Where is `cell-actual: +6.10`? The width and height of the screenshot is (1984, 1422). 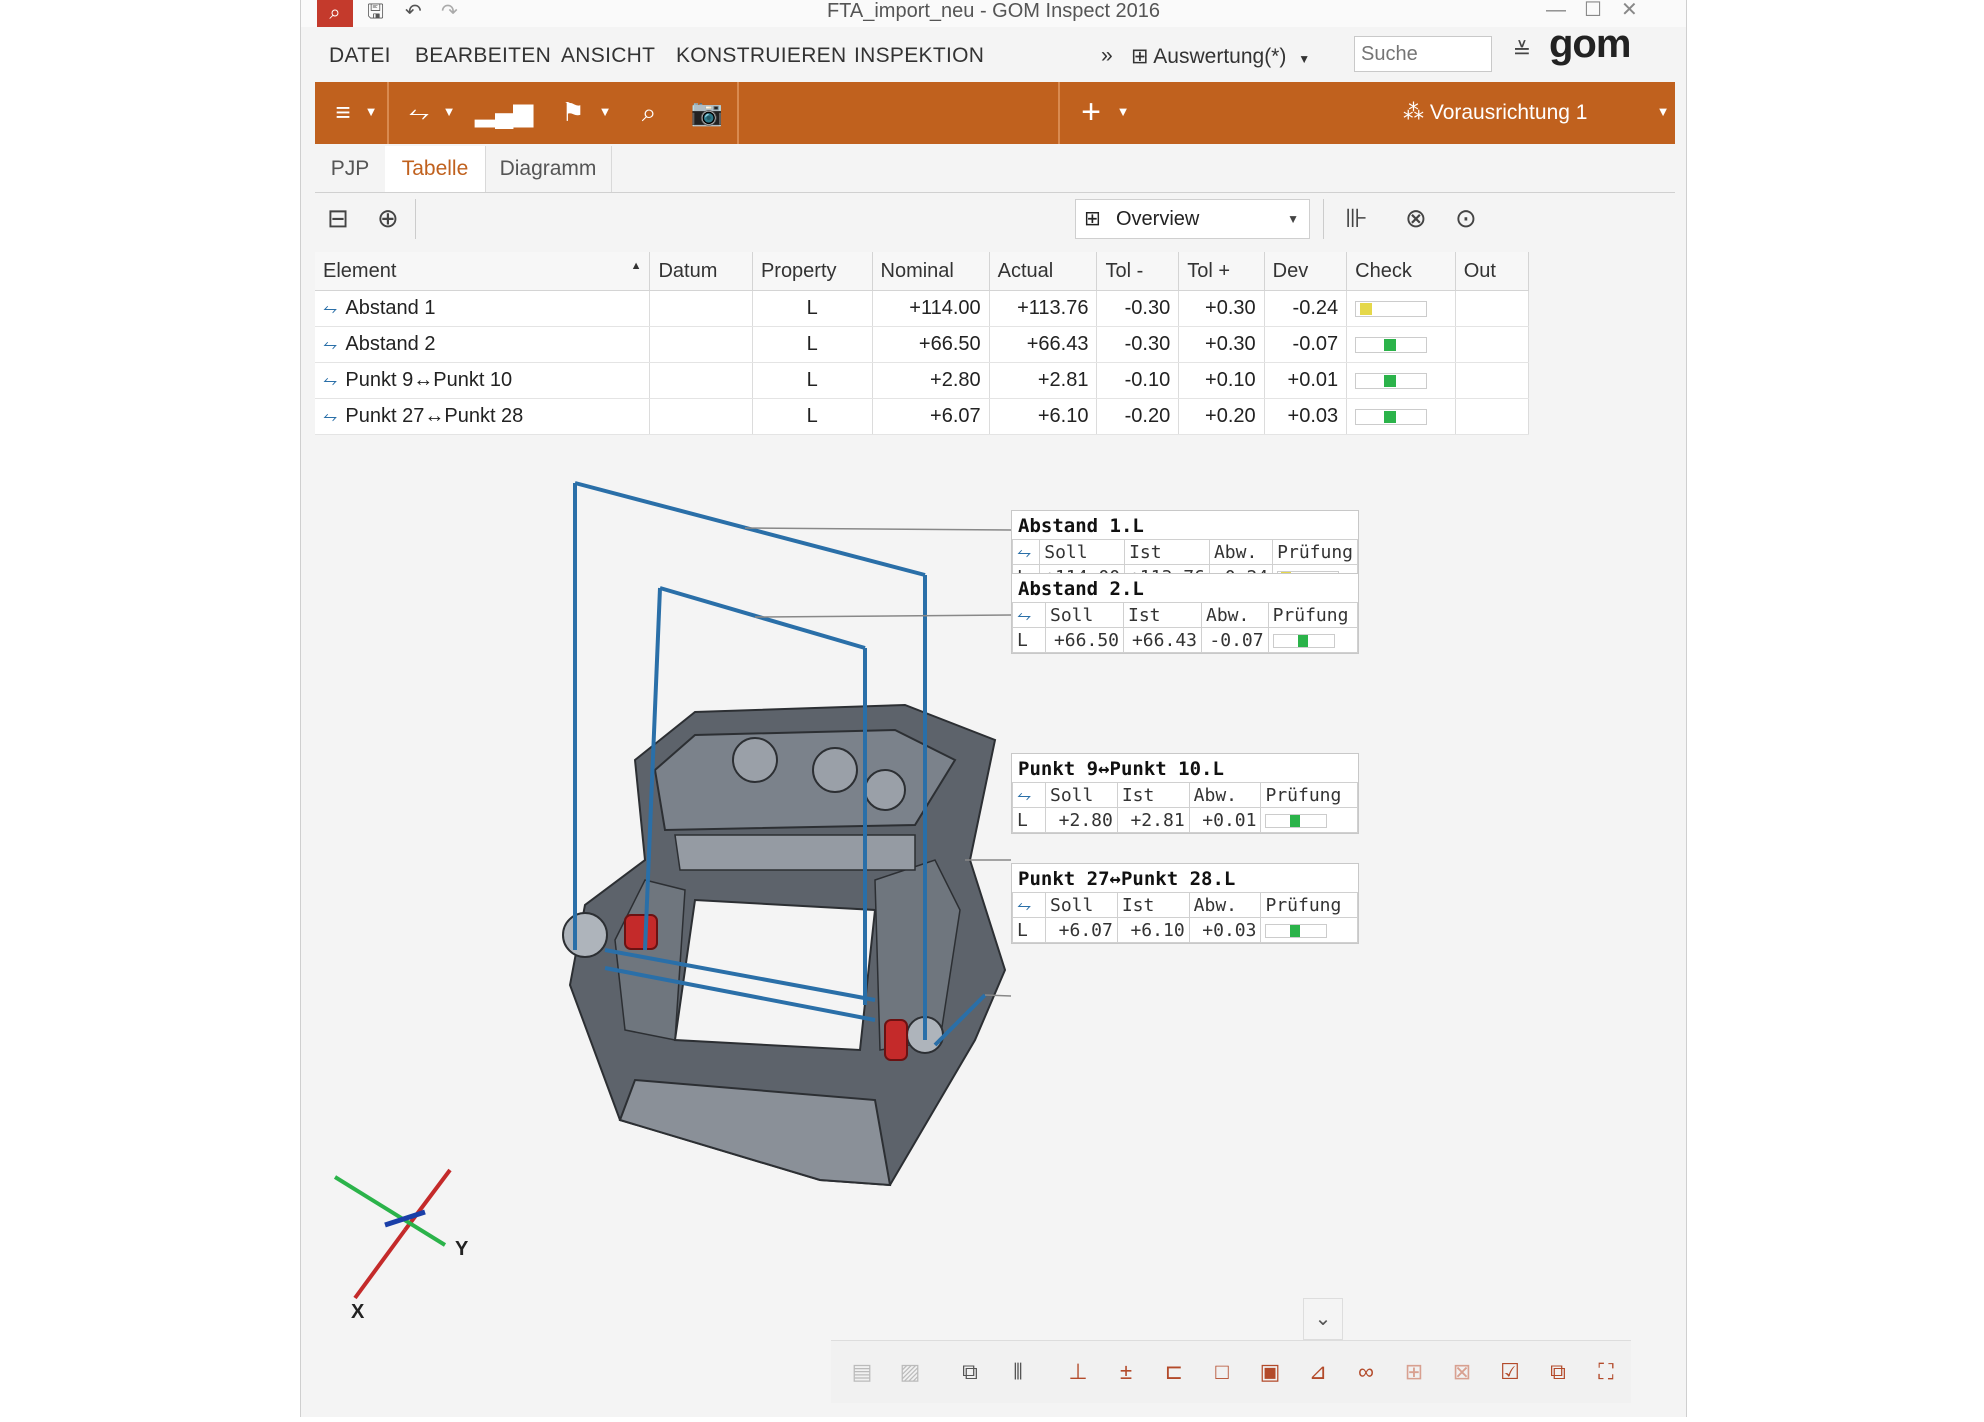
cell-actual: +6.10 is located at coordinates (1043, 416).